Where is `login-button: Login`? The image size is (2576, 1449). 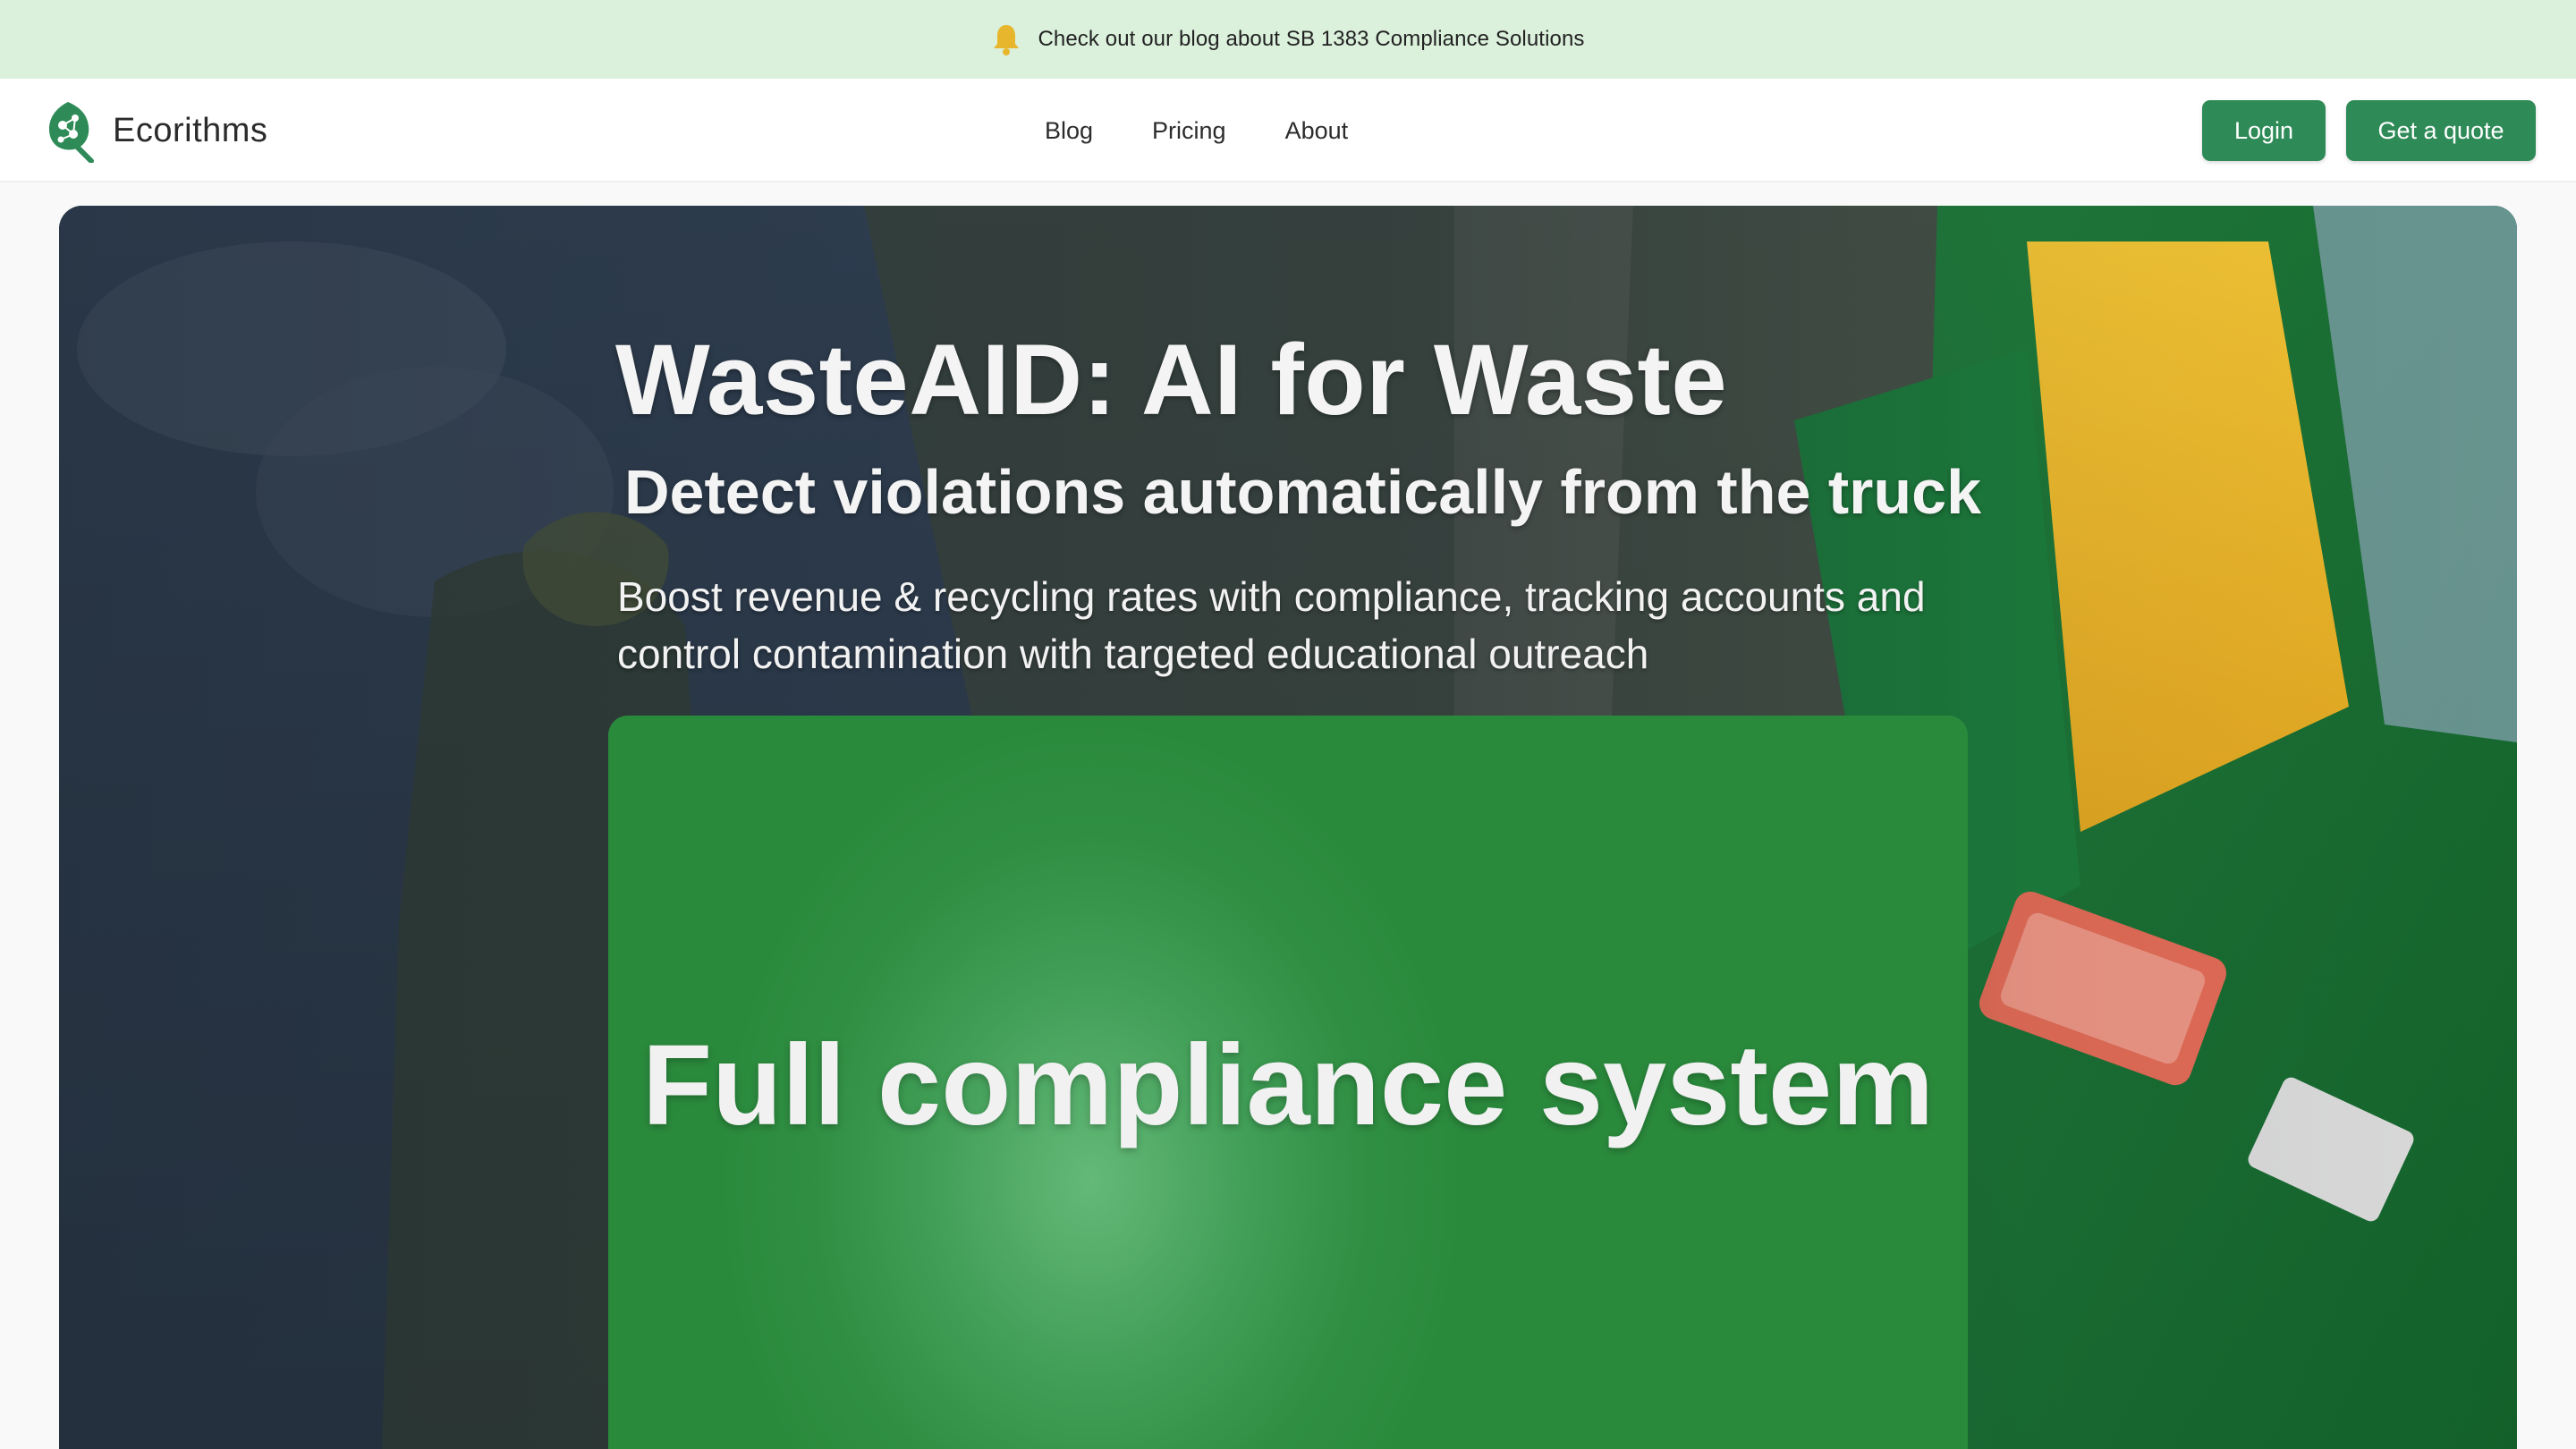
login-button: Login is located at coordinates (2264, 130).